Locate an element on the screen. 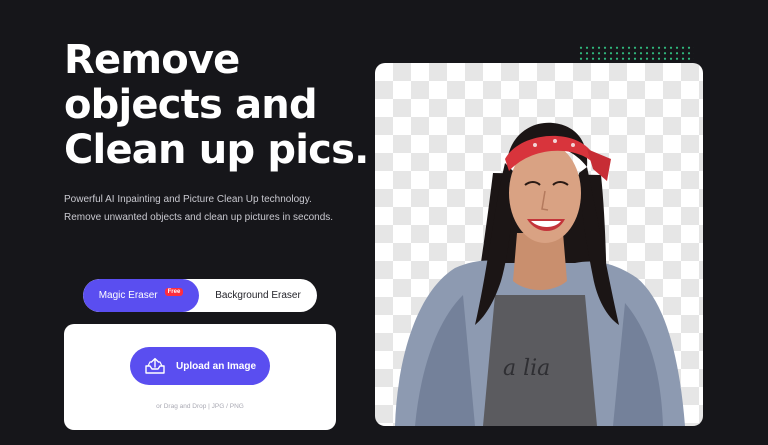  decorative-dot-grid is located at coordinates (636, 53).